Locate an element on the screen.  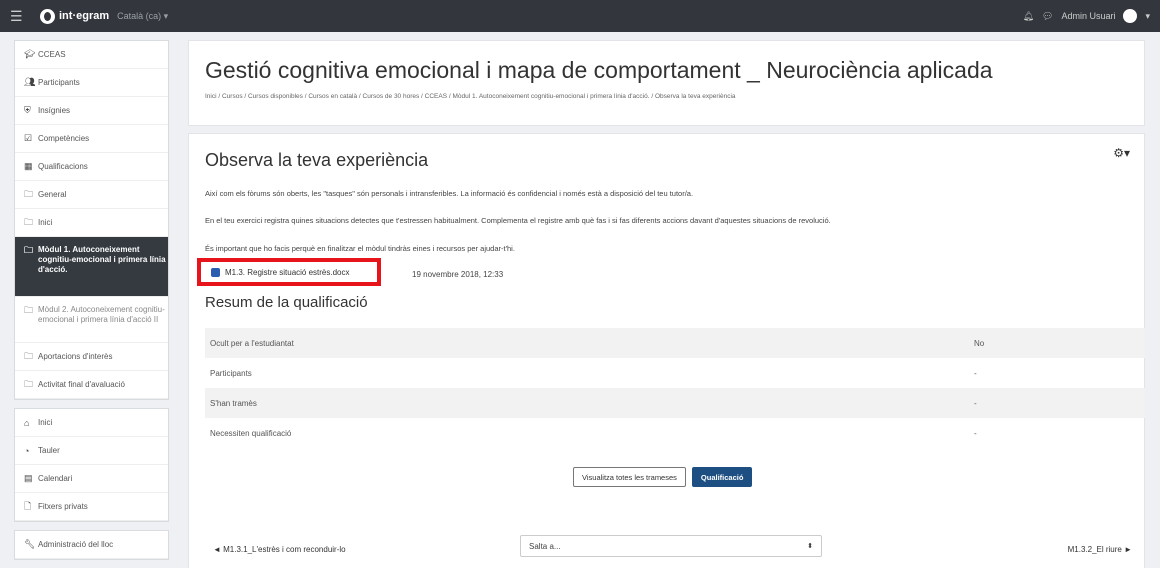
chat-icon: 💬︎ is located at coordinates (1047, 16).